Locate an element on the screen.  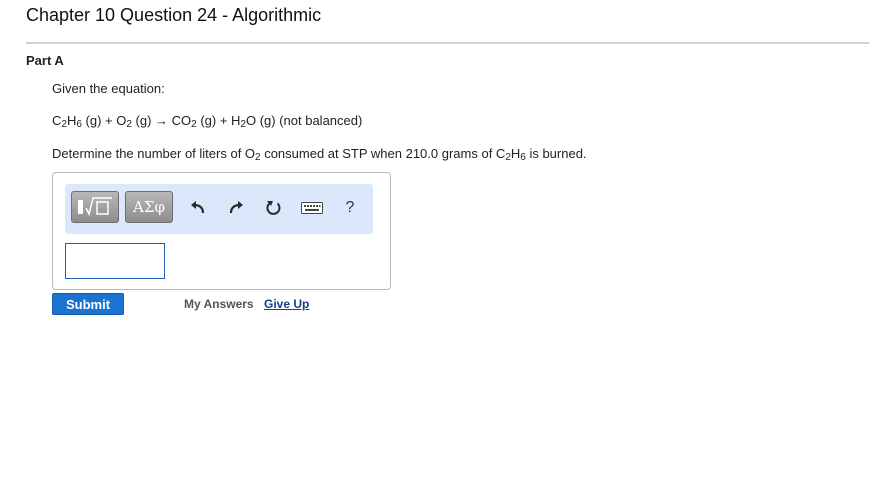
help-icon: ? is located at coordinates (350, 207).